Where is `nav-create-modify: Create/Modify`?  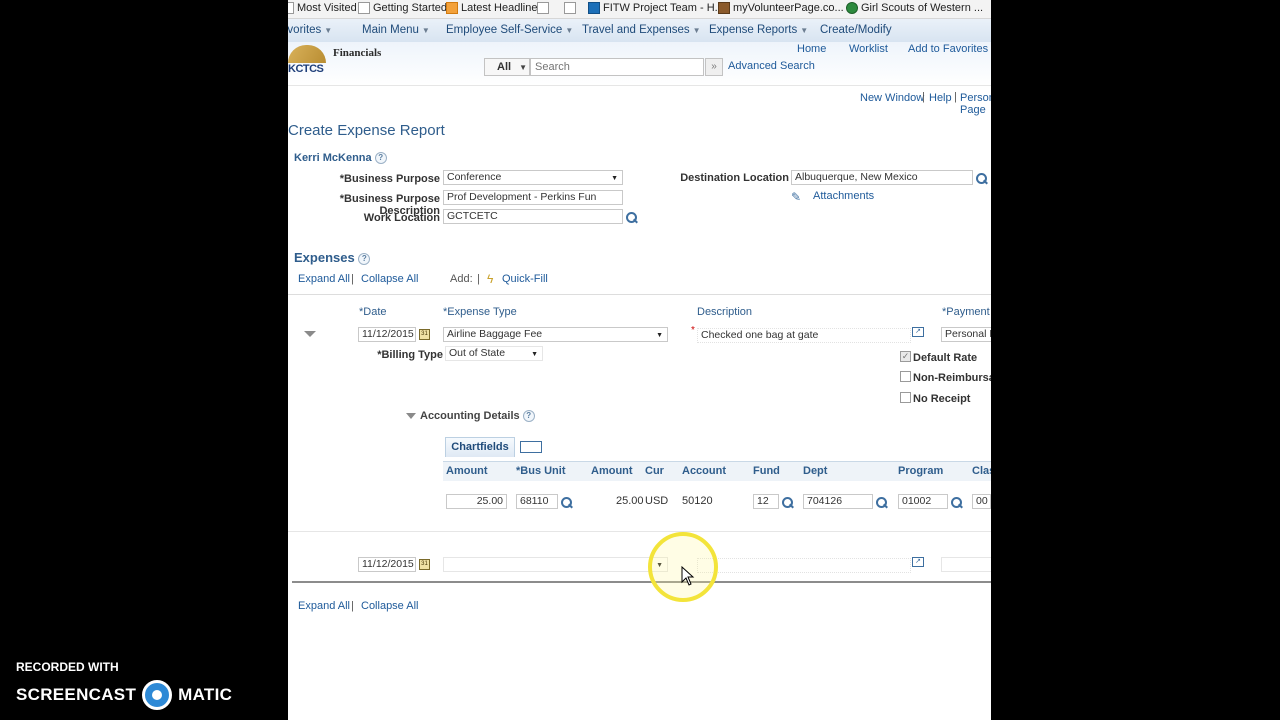
nav-create-modify: Create/Modify is located at coordinates (856, 30).